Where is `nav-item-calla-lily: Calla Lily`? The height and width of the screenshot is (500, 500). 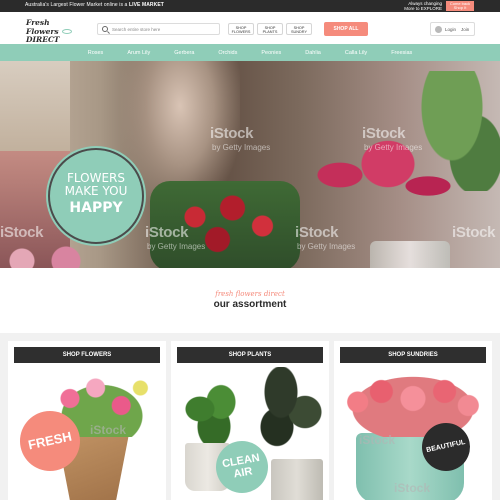
nav-item-calla-lily: Calla Lily is located at coordinates (356, 53).